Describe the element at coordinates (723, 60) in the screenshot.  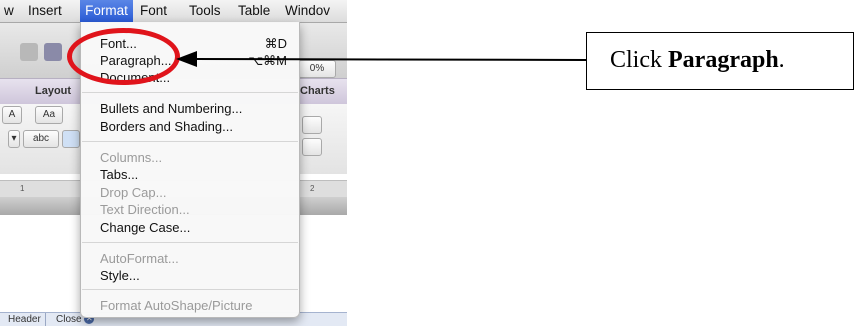
I see `callout-target: Paragraph` at that location.